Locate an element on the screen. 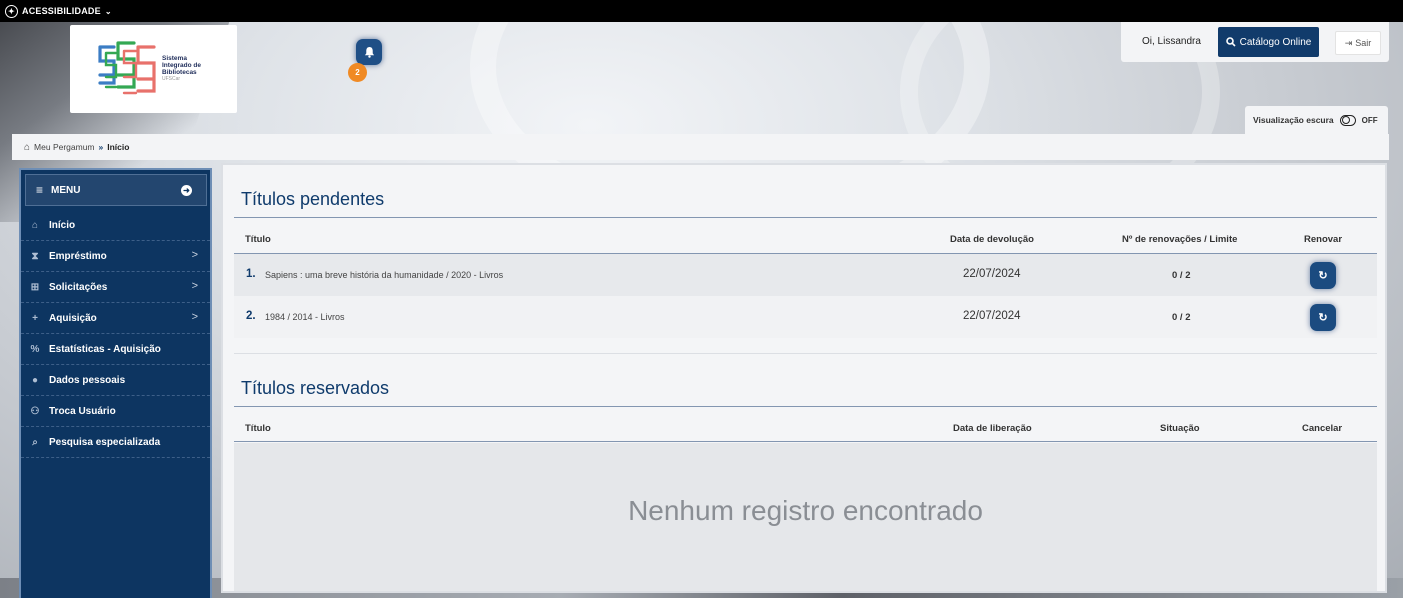 The image size is (1403, 598). menu-item-aquisicao: + Aquisição > is located at coordinates (115, 318).